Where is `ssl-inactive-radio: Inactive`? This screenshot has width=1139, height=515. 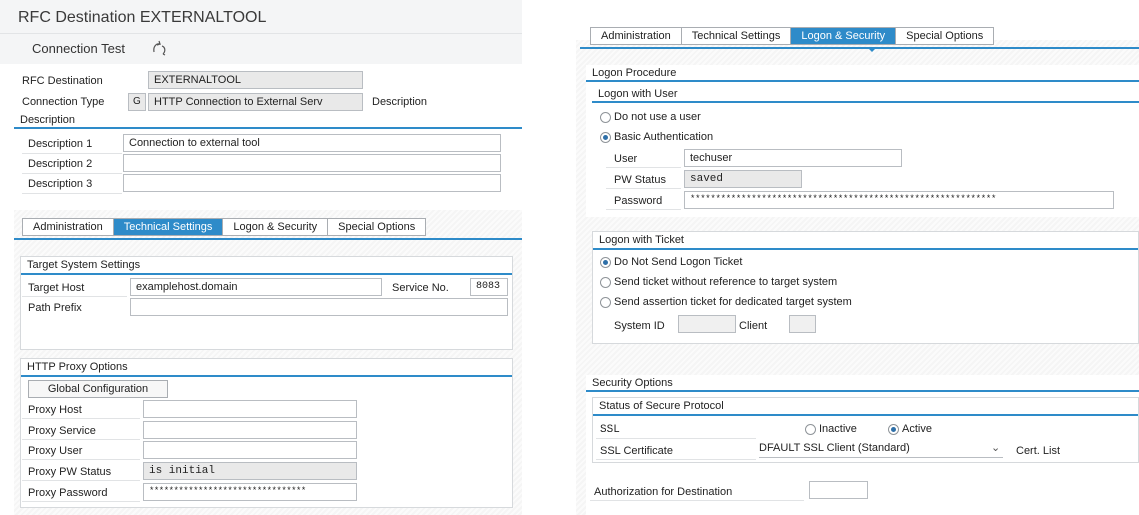
ssl-inactive-radio: Inactive is located at coordinates (831, 429).